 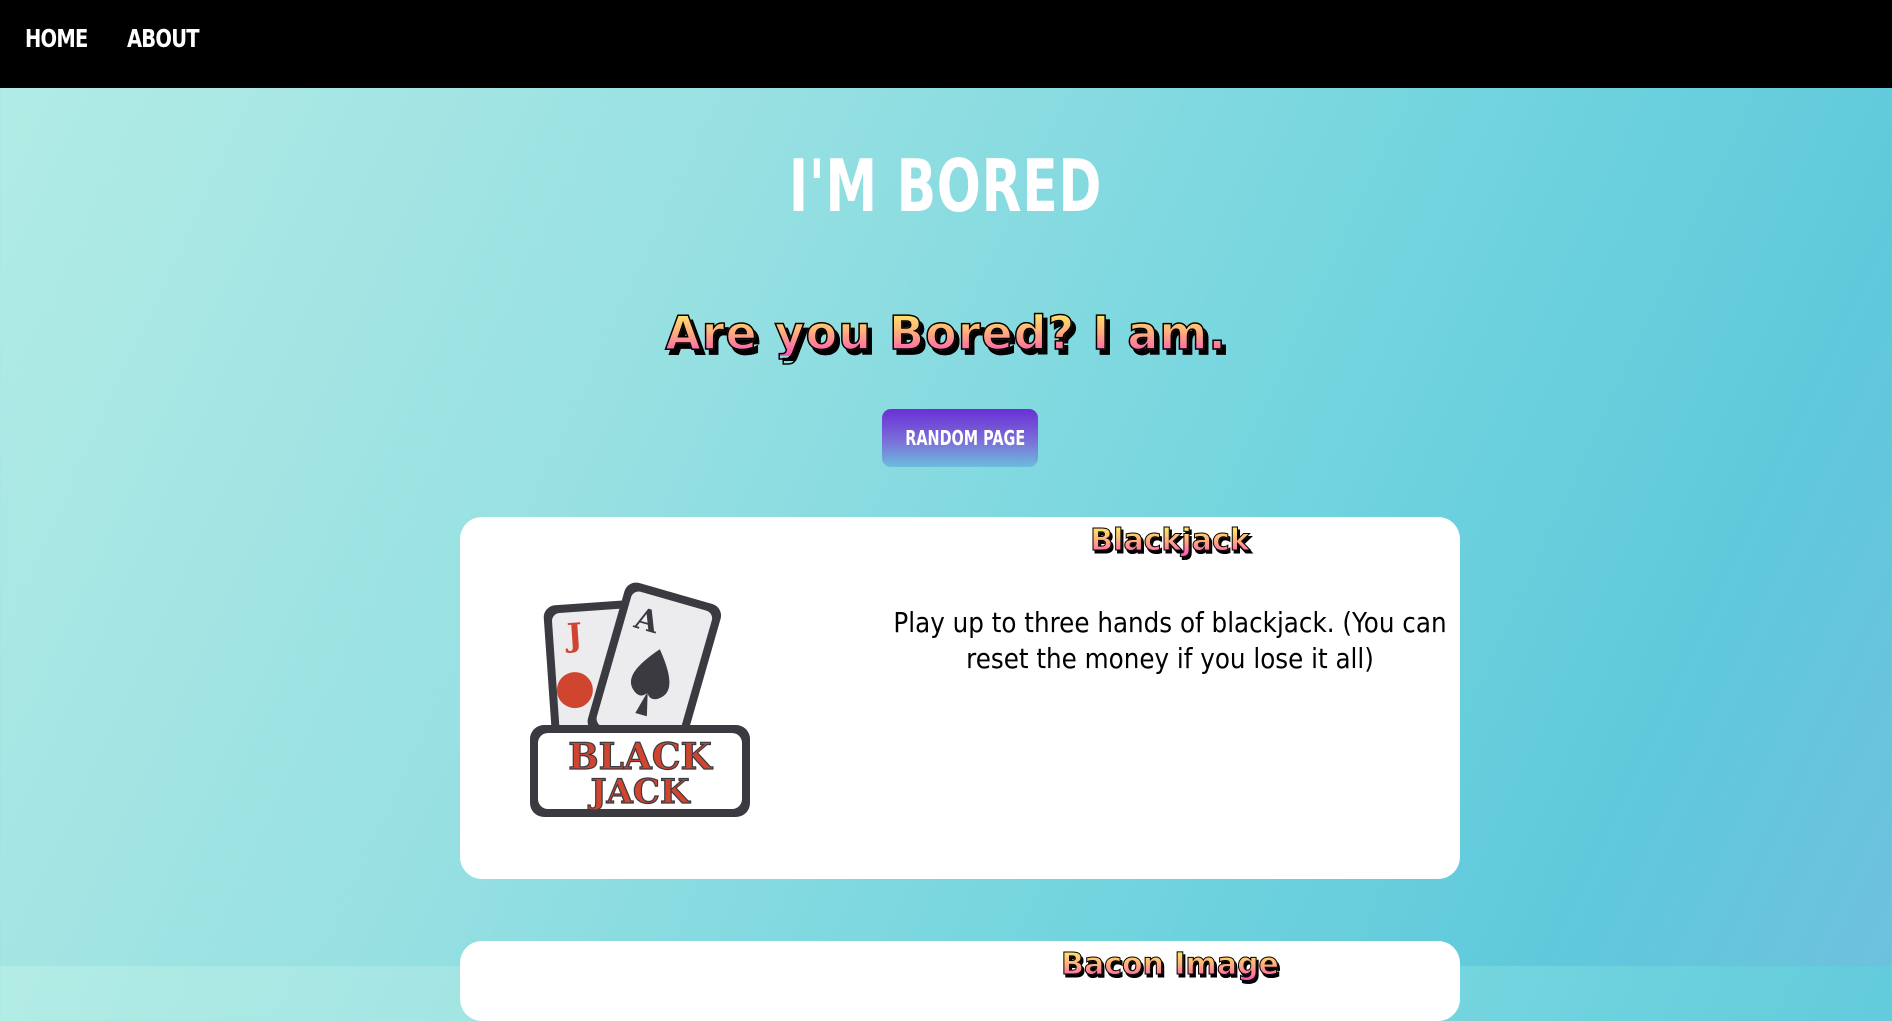 I want to click on card-title: Bacon Image, so click(x=1170, y=964).